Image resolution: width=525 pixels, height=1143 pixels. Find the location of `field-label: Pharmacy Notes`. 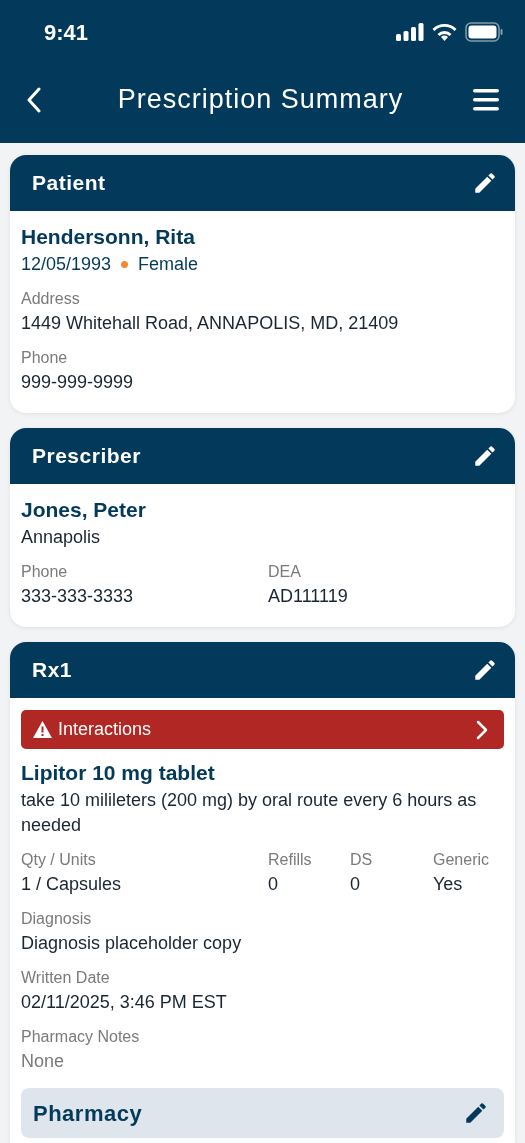

field-label: Pharmacy Notes is located at coordinates (81, 1037).